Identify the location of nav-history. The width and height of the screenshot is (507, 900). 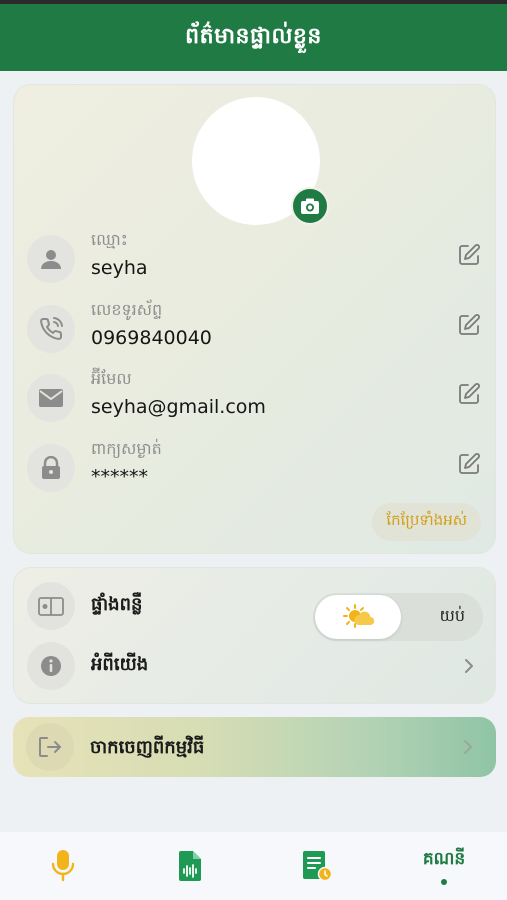
(317, 866).